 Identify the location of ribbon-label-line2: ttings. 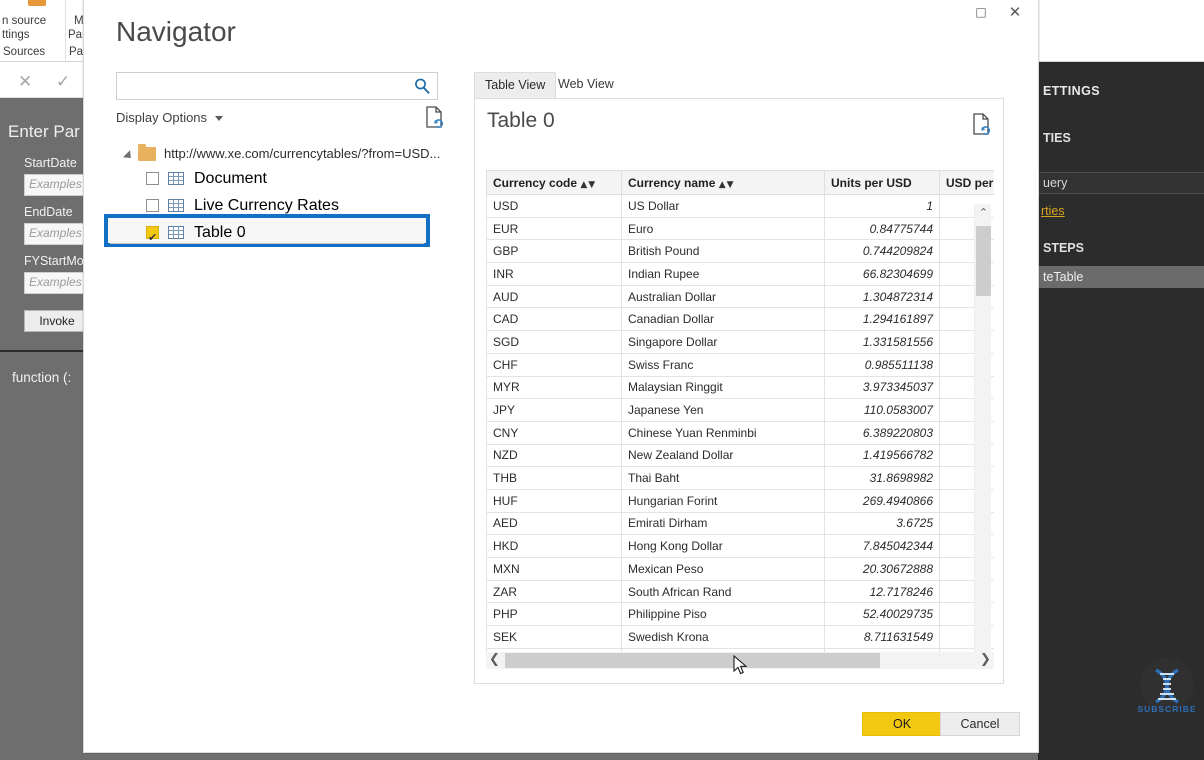
(16, 35).